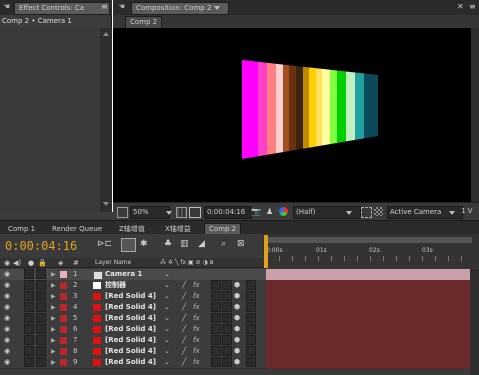 This screenshot has height=375, width=479. I want to click on composition-mini-flowchart-icon: ⊳⊏, so click(104, 244).